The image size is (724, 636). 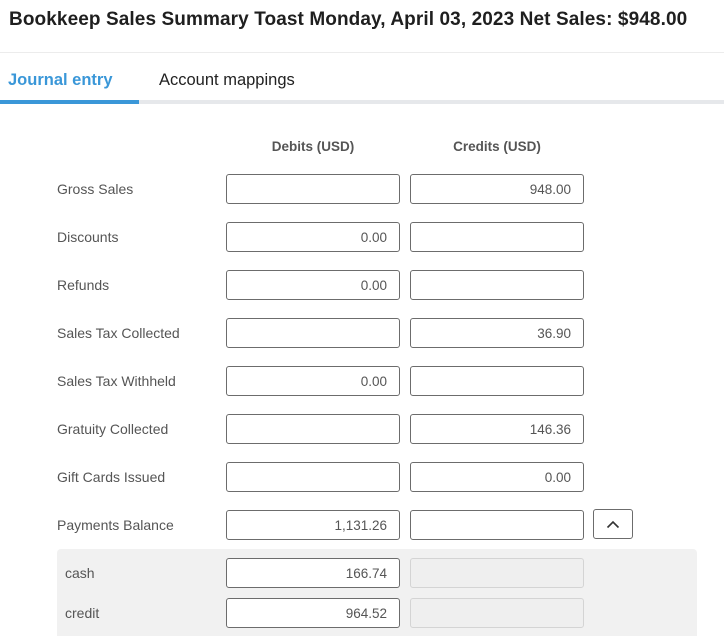 What do you see at coordinates (313, 613) in the screenshot?
I see `credit-debit-input` at bounding box center [313, 613].